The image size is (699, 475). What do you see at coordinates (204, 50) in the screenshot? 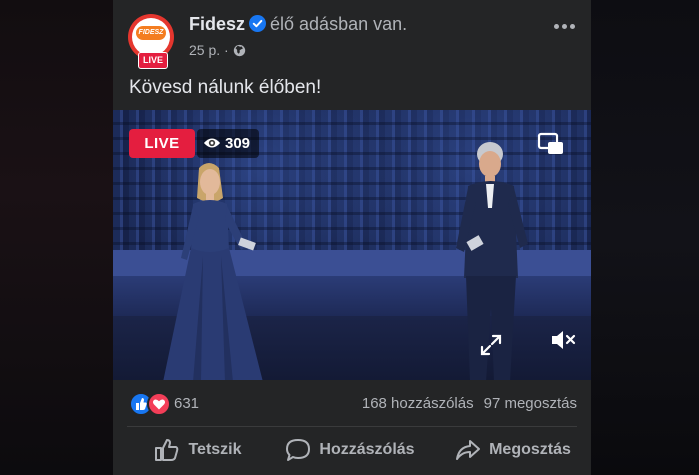
I see `post-time-link: 25 p.` at bounding box center [204, 50].